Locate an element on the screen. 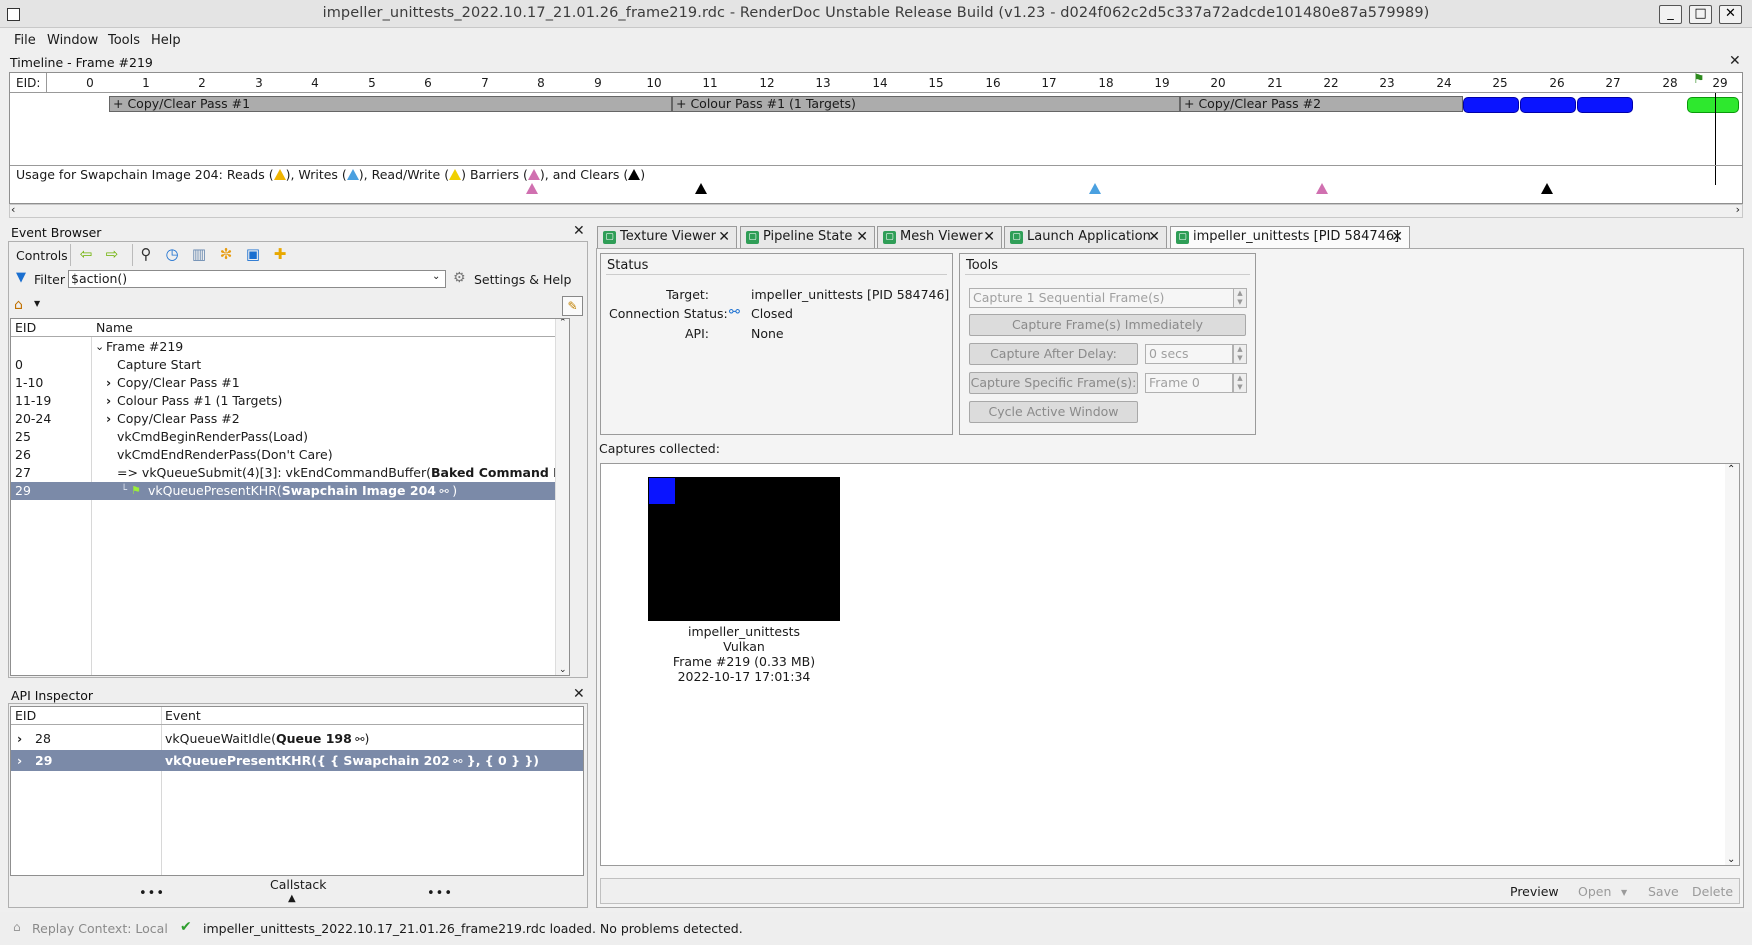 The image size is (1752, 945). tree-row-frame: ⌄ Frame #219 is located at coordinates (290, 347).